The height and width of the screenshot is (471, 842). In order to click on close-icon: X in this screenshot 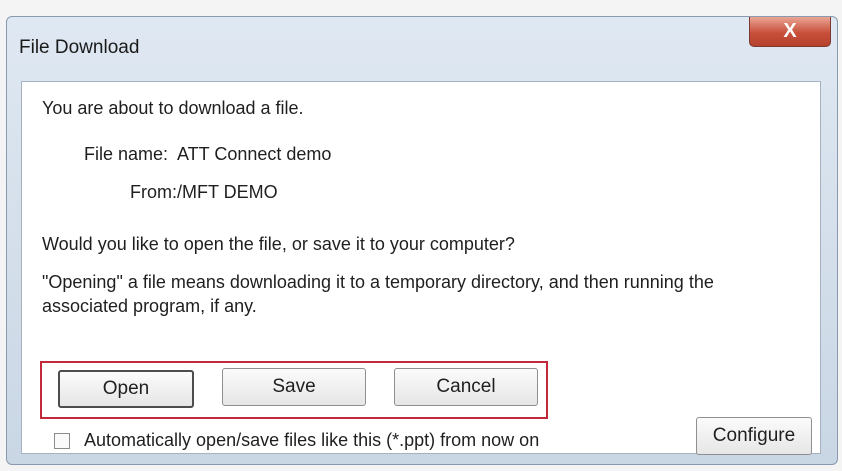, I will do `click(790, 31)`.